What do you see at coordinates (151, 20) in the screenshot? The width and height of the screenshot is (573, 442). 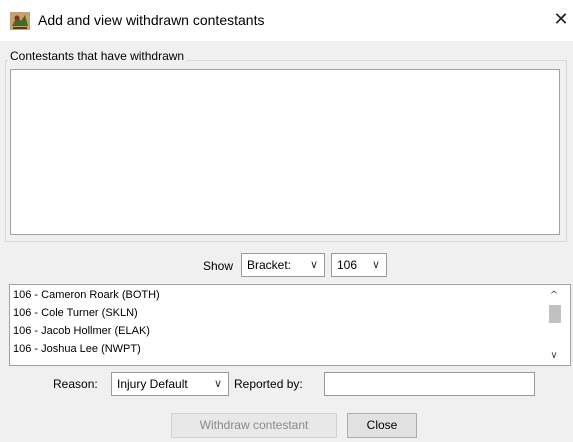 I see `window-title: Add and view withdrawn contestants` at bounding box center [151, 20].